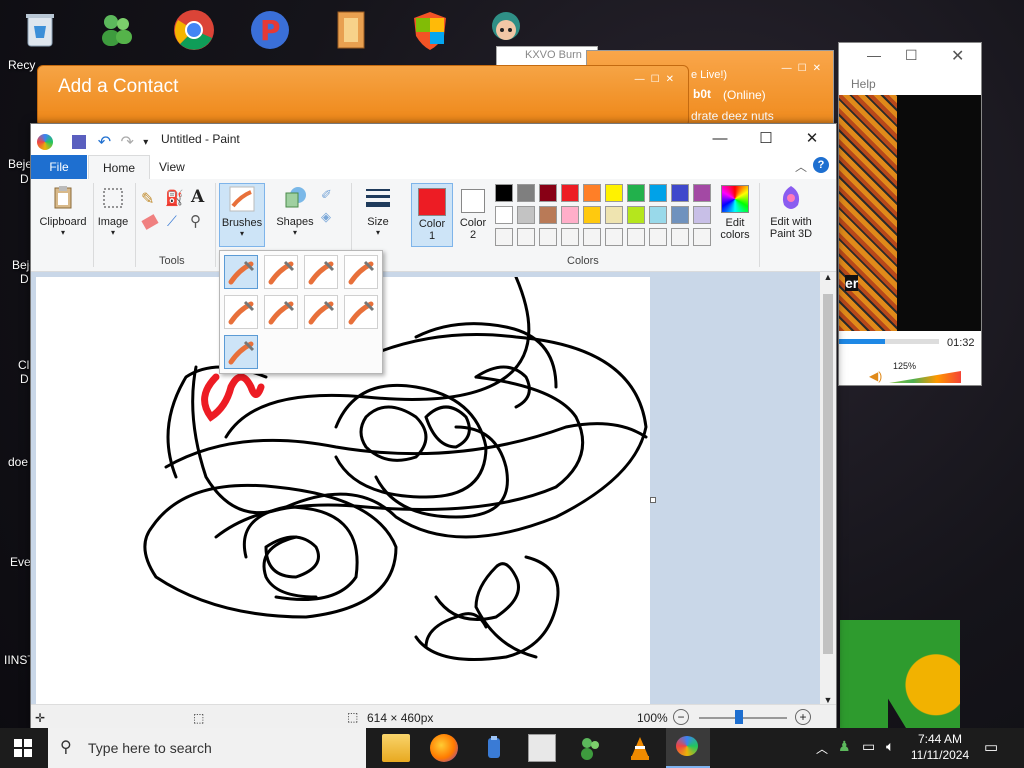  Describe the element at coordinates (444, 748) in the screenshot. I see `firefox-icon` at that location.